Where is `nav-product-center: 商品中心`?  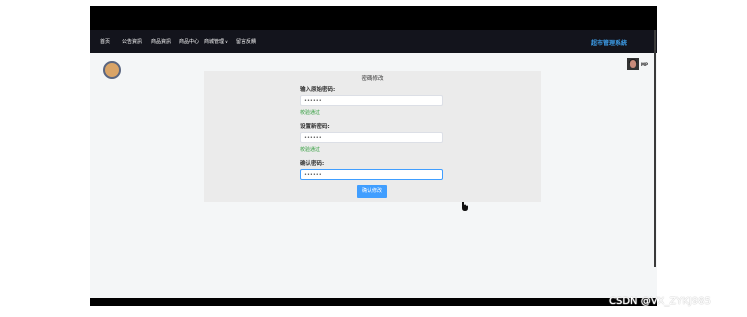
nav-product-center: 商品中心 is located at coordinates (189, 41).